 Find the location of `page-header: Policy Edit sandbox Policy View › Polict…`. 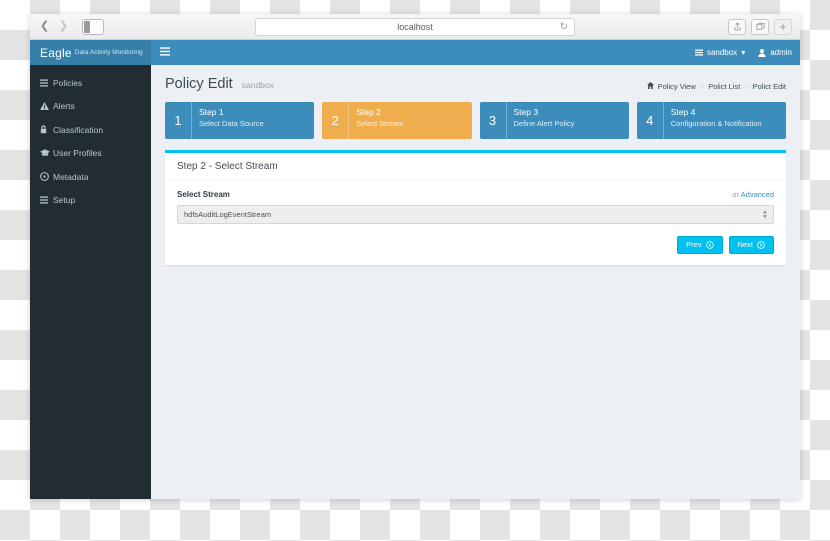

page-header: Policy Edit sandbox Policy View › Polict… is located at coordinates (475, 84).